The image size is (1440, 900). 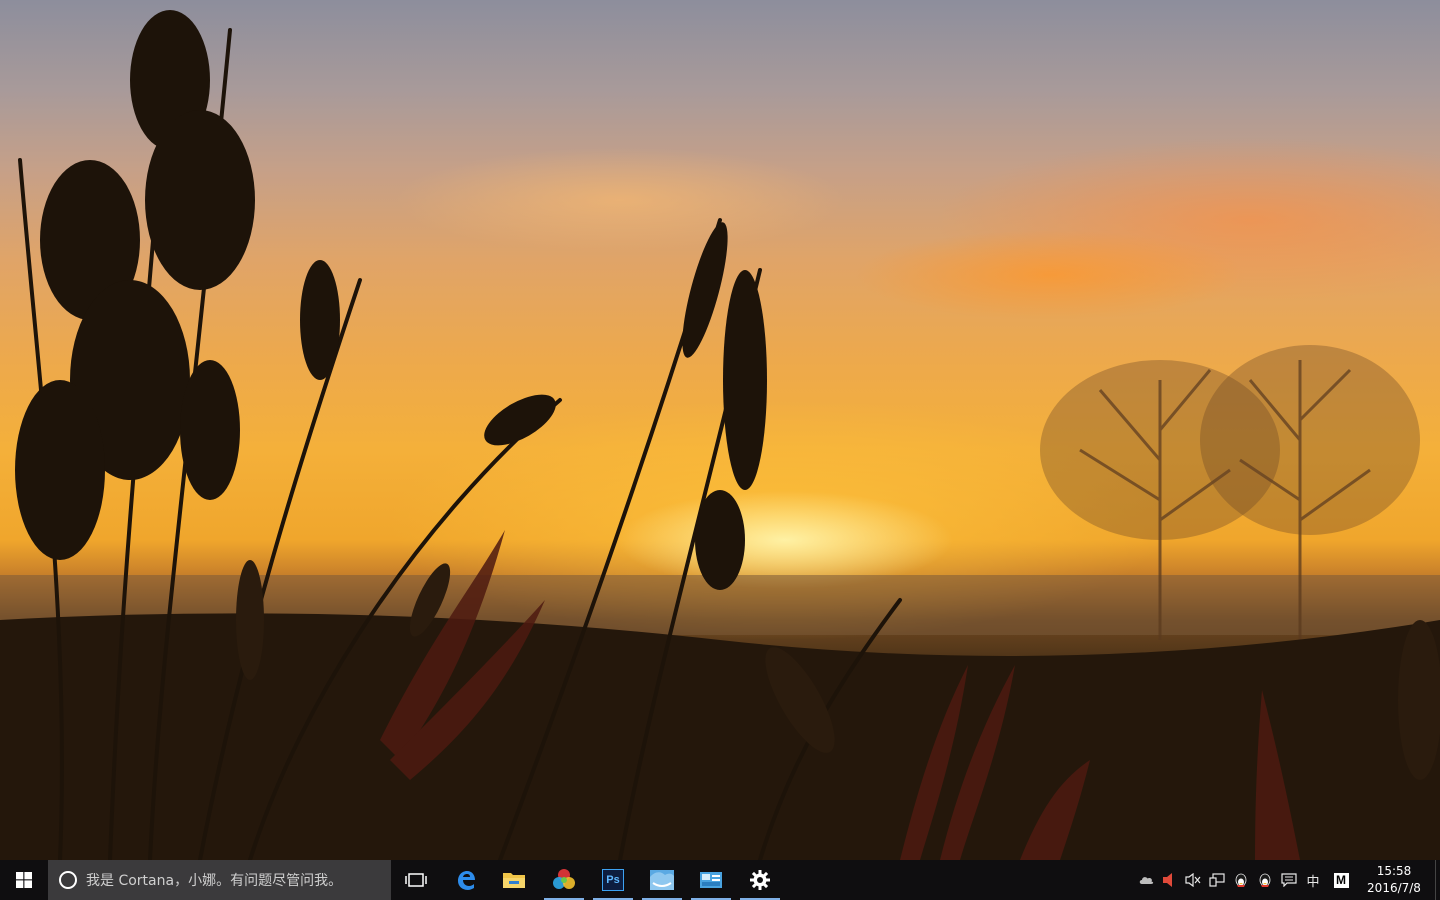 I want to click on cloud-icon, so click(x=1146, y=880).